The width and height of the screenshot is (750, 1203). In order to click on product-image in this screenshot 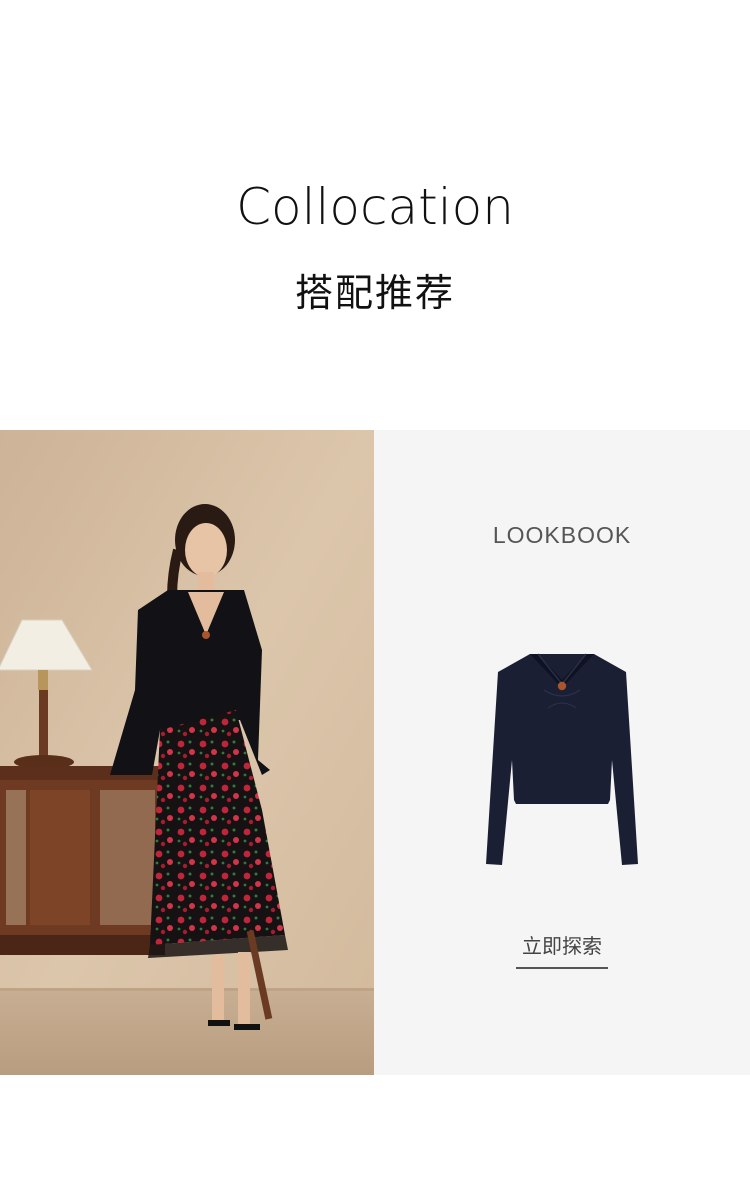, I will do `click(562, 760)`.